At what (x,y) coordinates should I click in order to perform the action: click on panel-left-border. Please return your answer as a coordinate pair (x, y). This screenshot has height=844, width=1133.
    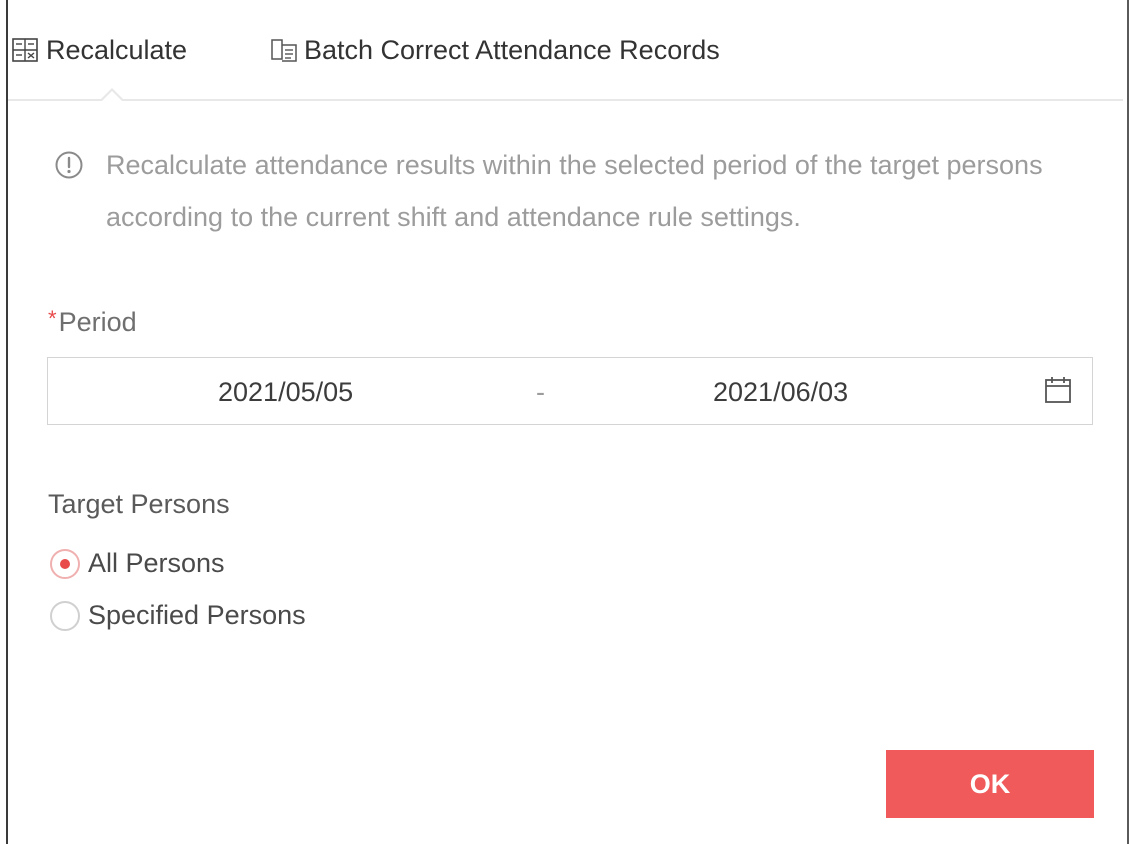
    Looking at the image, I should click on (7, 422).